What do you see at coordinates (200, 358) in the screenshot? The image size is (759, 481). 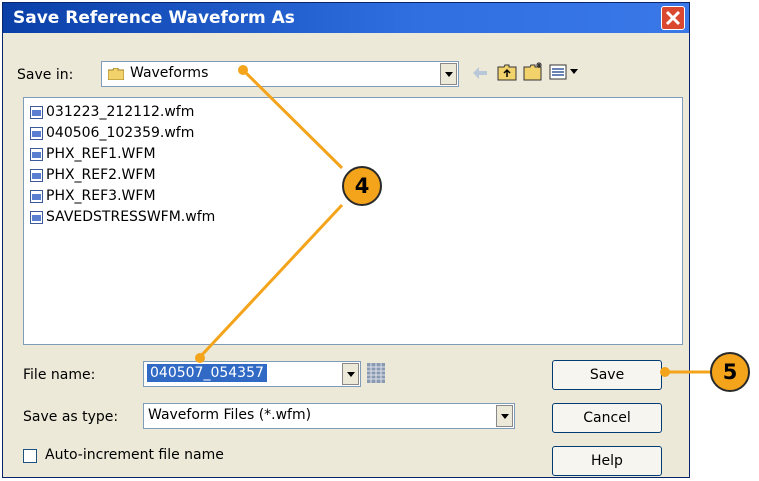 I see `callout-4-pointer-bottom` at bounding box center [200, 358].